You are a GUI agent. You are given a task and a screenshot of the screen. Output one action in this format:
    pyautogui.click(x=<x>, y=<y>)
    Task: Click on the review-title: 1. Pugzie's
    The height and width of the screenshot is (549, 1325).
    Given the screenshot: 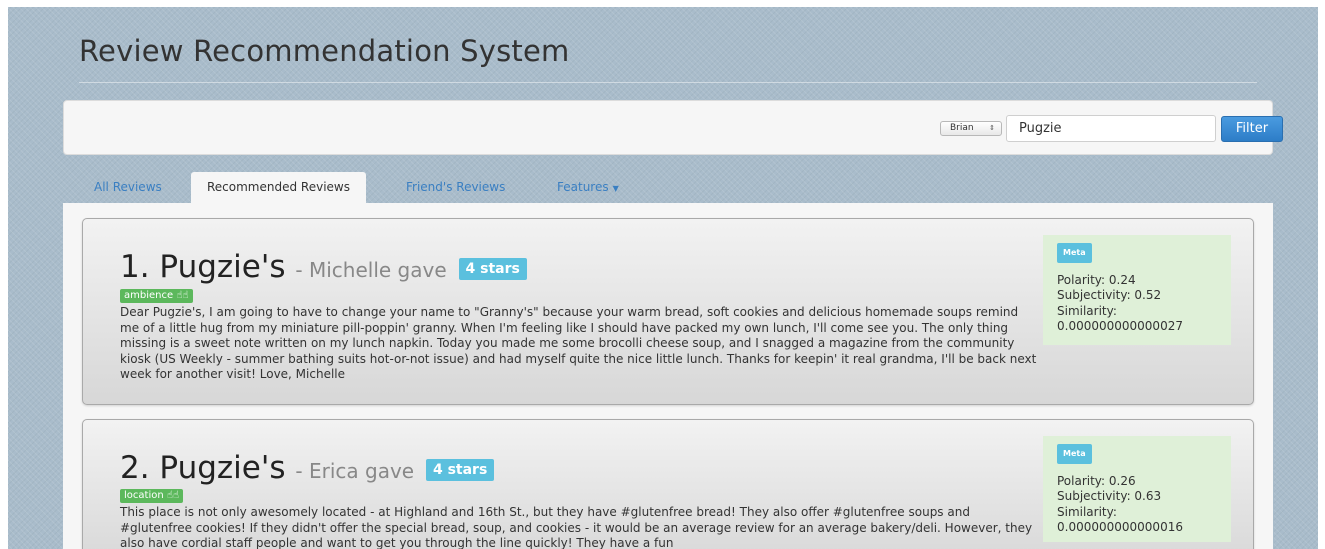 What is the action you would take?
    pyautogui.click(x=203, y=267)
    